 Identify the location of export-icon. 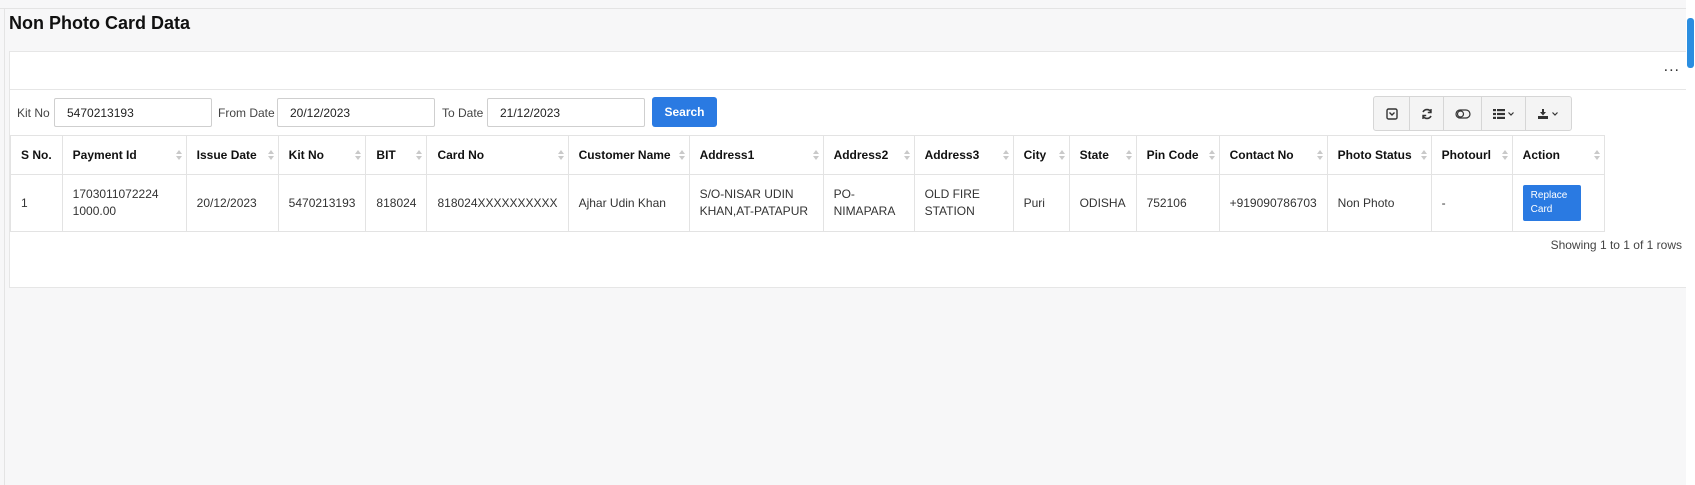
(1548, 113).